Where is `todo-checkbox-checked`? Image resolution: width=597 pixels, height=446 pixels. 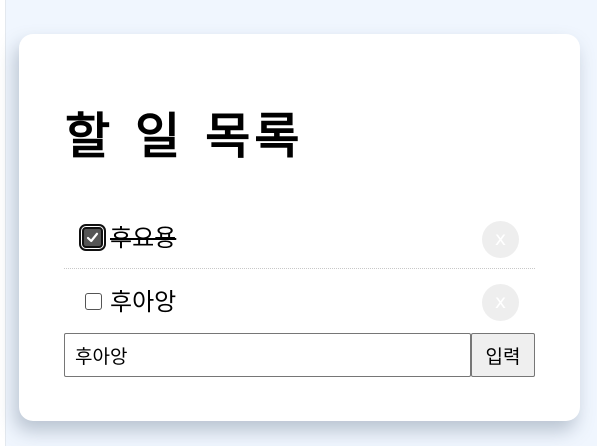
todo-checkbox-checked is located at coordinates (92, 237).